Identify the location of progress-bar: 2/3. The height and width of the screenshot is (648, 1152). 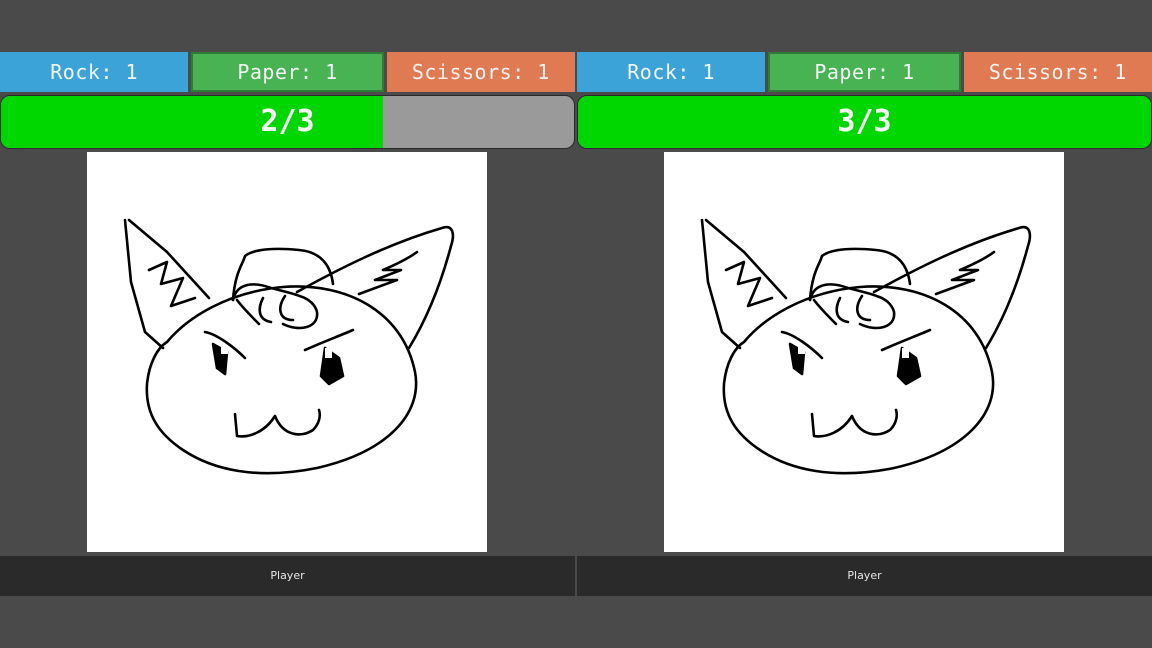
(287, 122).